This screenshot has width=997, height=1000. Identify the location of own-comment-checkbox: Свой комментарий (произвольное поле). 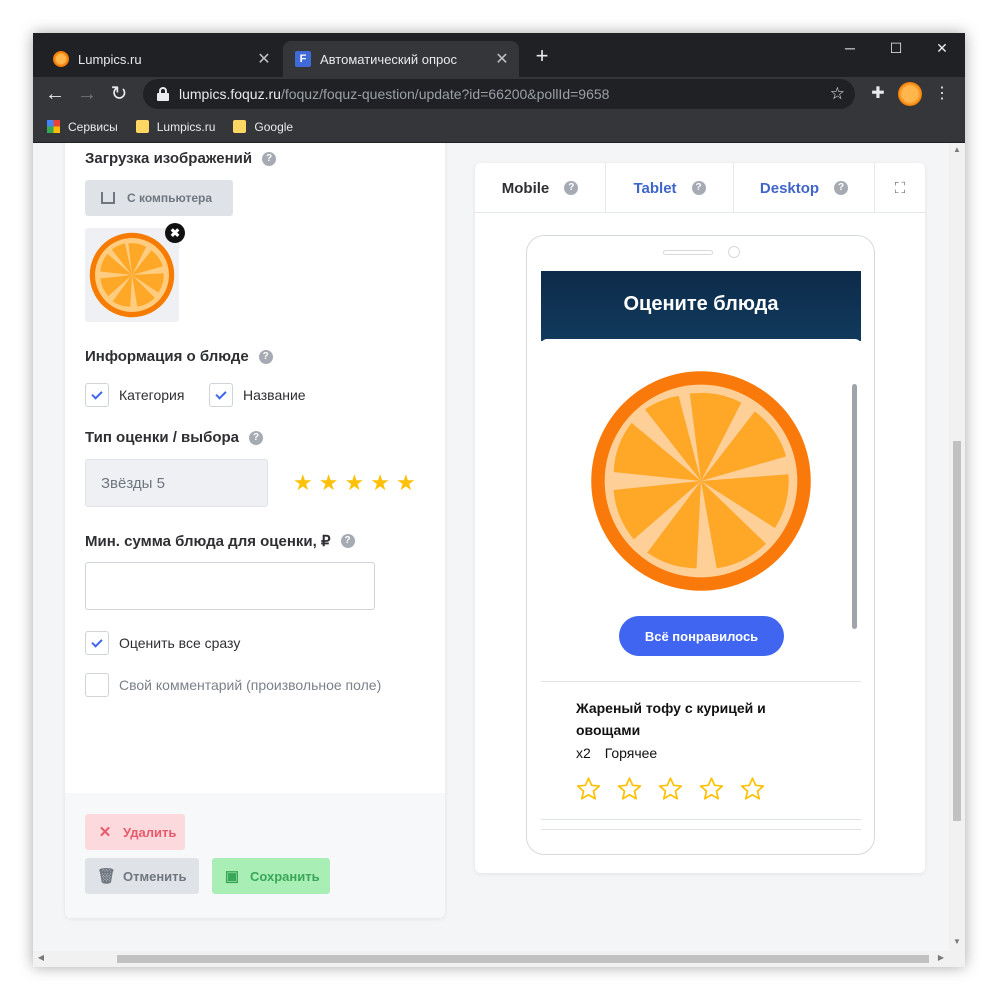
(233, 685).